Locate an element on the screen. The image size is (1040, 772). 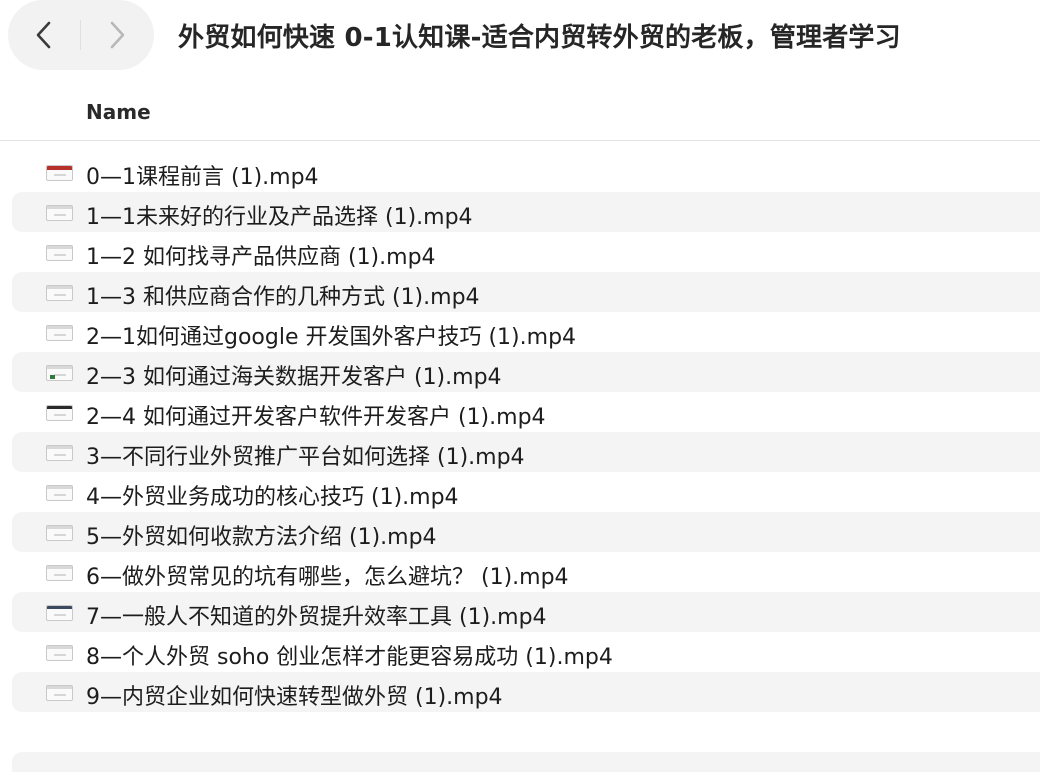
file-row: 9—内贸企业如何快速转型做外贸 (1).mp4 is located at coordinates (526, 692).